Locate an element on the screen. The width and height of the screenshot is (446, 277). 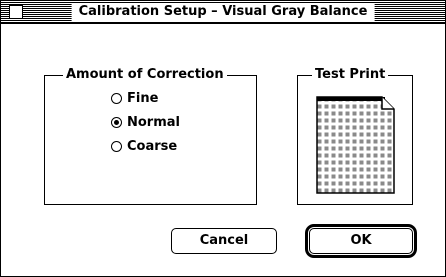
title-bar: Calibration Setup – Visual Gray Balance is located at coordinates (223, 12).